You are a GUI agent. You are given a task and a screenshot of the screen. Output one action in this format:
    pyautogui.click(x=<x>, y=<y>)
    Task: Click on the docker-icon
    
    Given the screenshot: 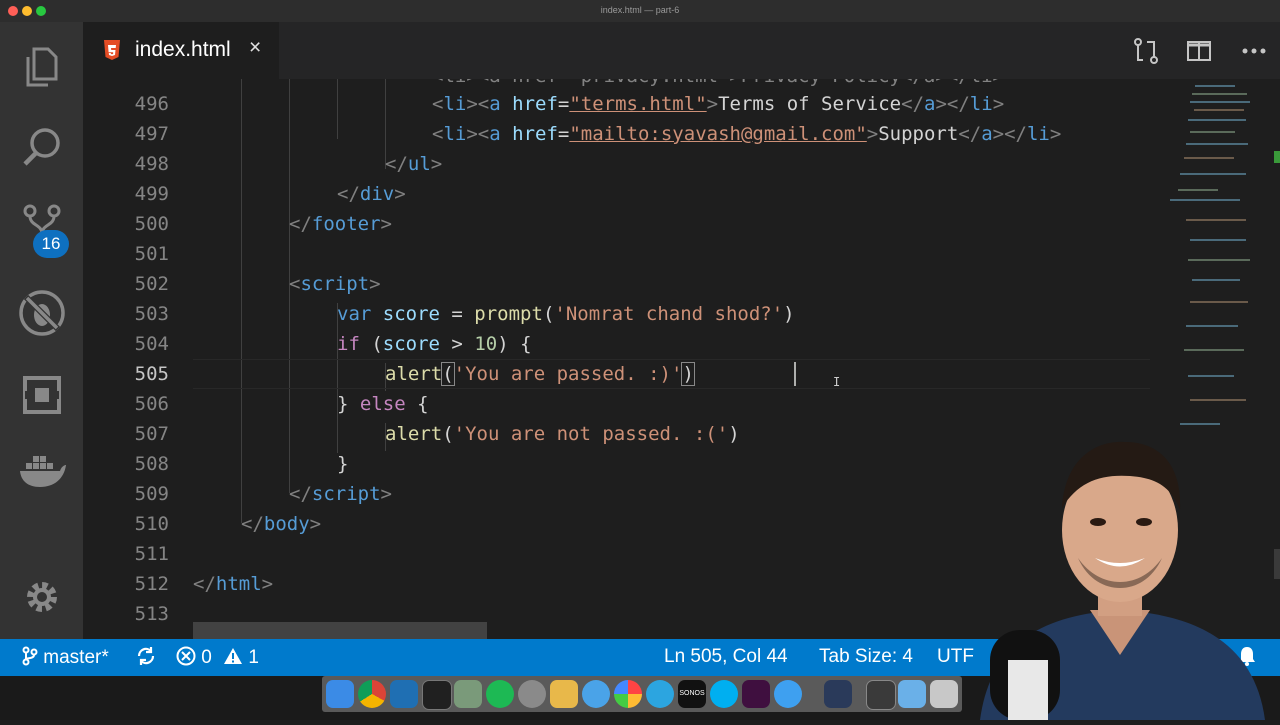 What is the action you would take?
    pyautogui.click(x=41, y=473)
    